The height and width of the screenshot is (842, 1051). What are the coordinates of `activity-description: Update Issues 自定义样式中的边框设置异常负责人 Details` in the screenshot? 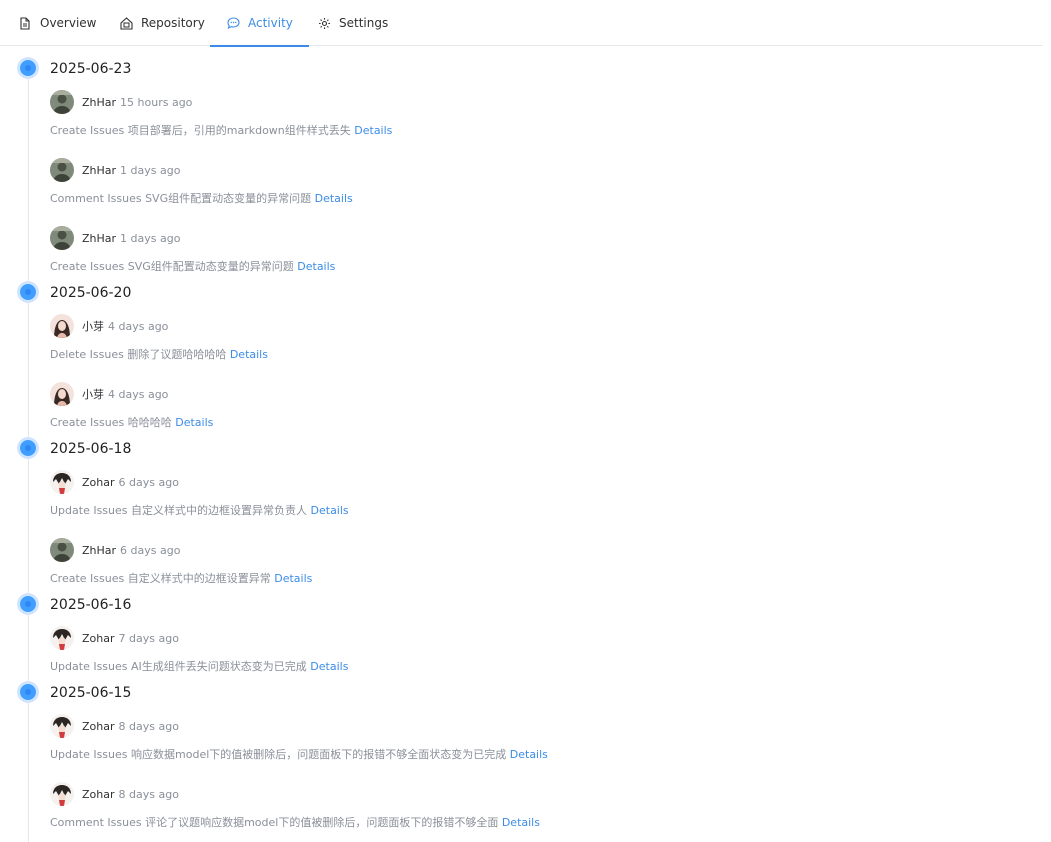 It's located at (199, 511).